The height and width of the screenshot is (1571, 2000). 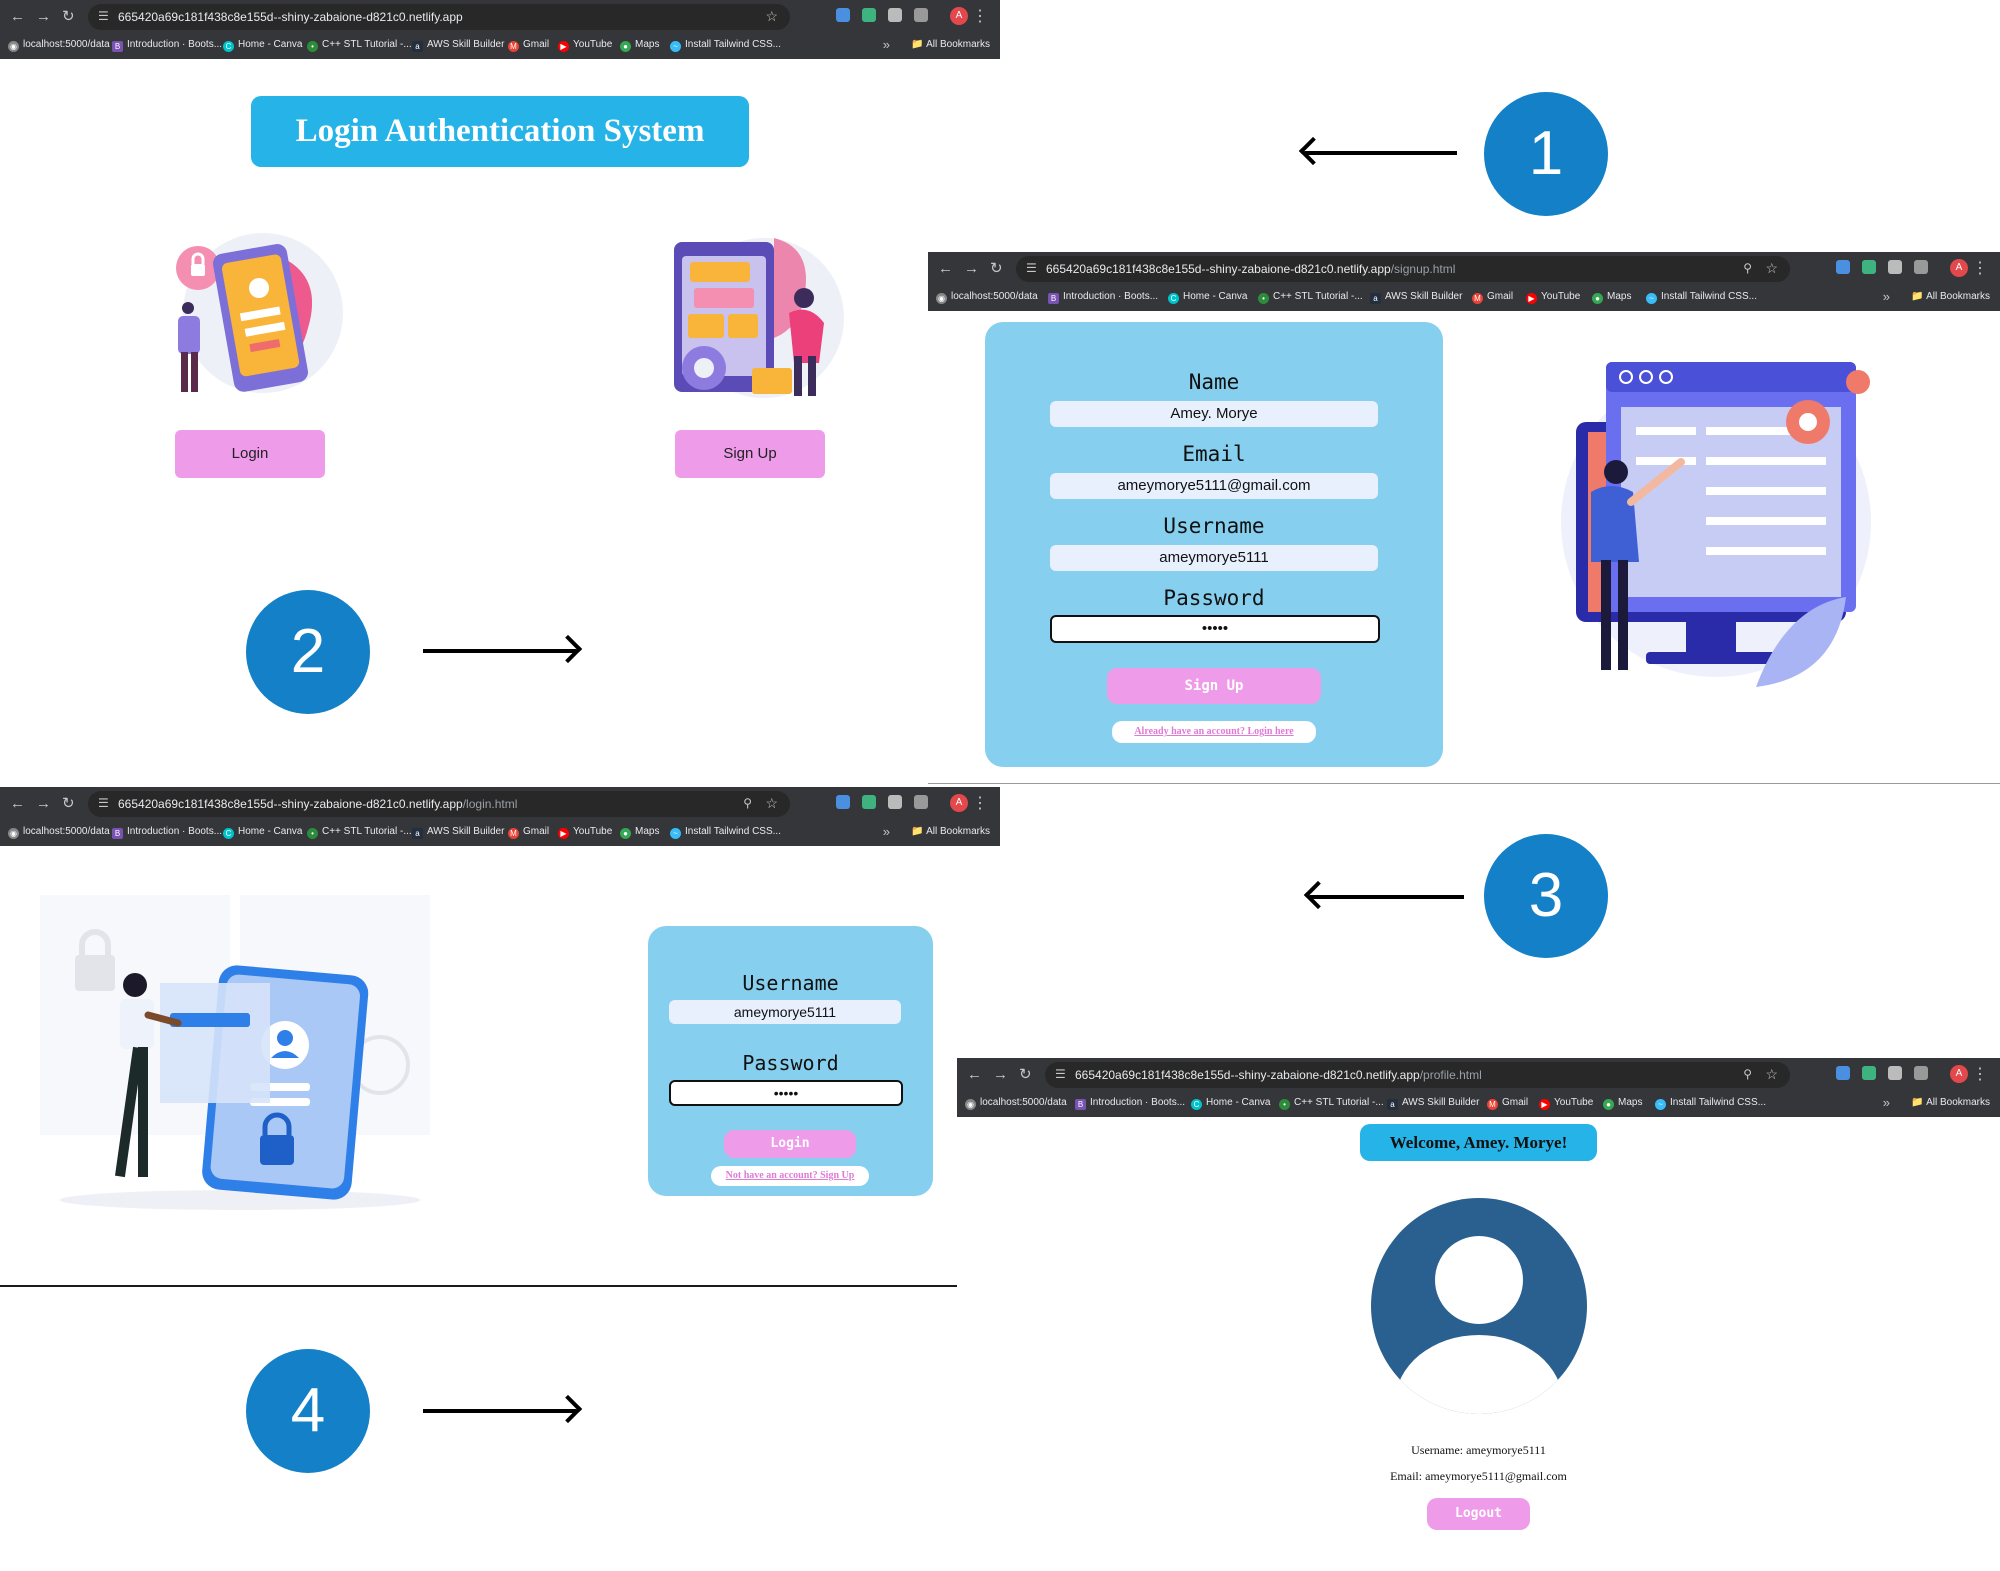 What do you see at coordinates (250, 454) in the screenshot?
I see `home-login-button: Login` at bounding box center [250, 454].